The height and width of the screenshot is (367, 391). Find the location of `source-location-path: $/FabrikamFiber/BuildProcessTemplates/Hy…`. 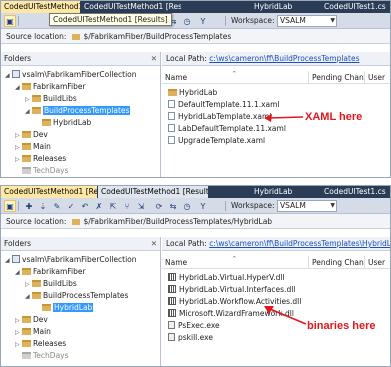

source-location-path: $/FabrikamFiber/BuildProcessTemplates/Hy… is located at coordinates (177, 221).